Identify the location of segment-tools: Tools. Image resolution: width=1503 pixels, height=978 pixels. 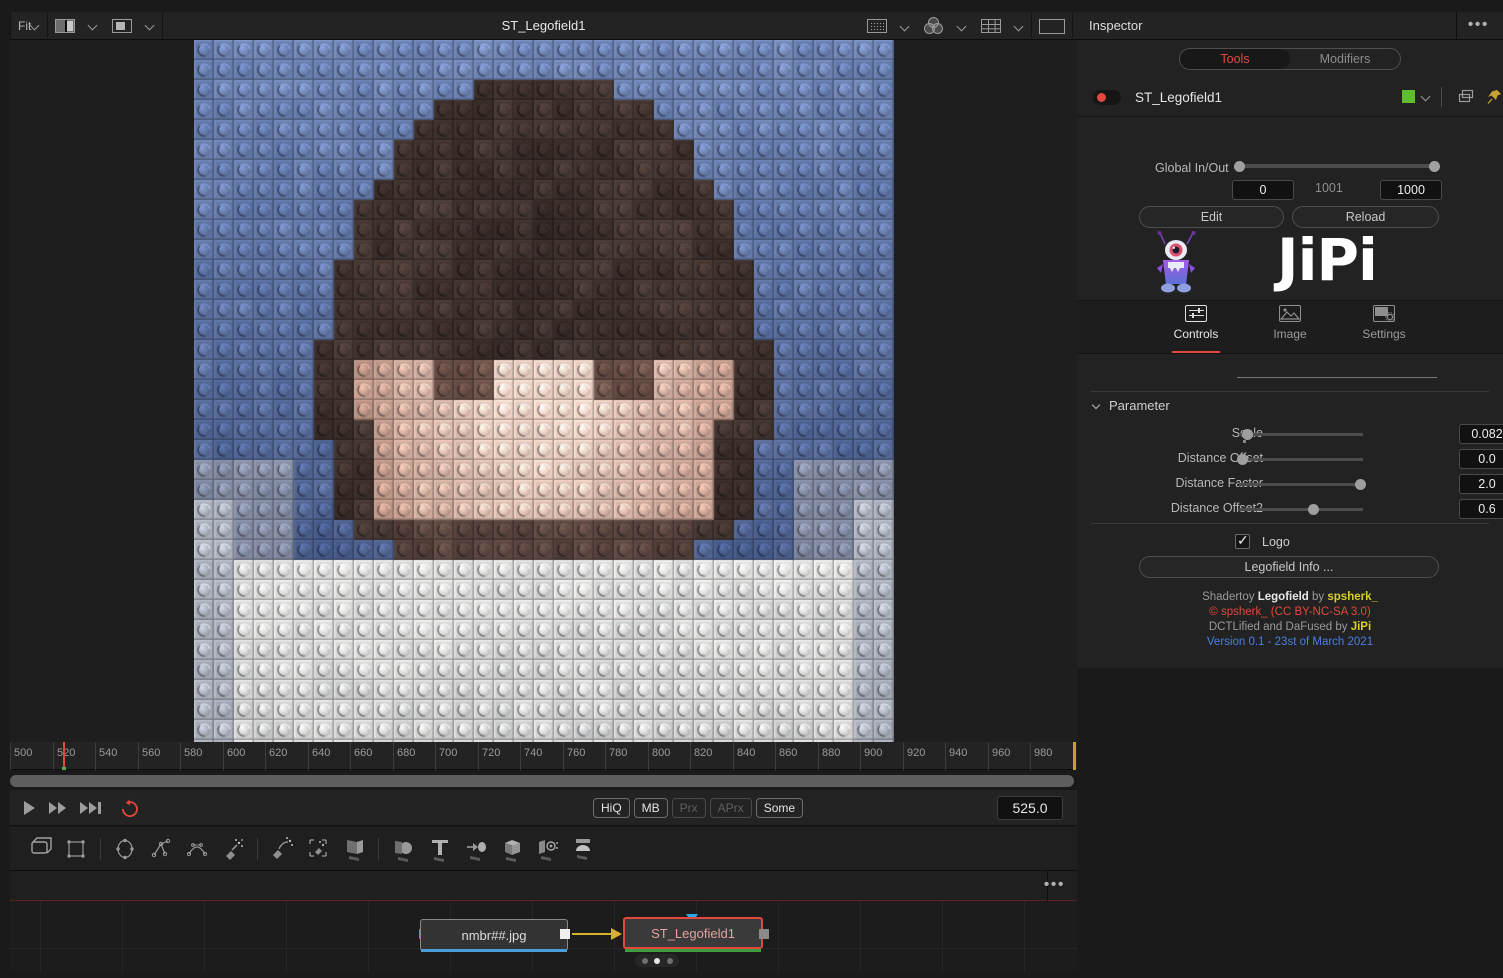
(1235, 59).